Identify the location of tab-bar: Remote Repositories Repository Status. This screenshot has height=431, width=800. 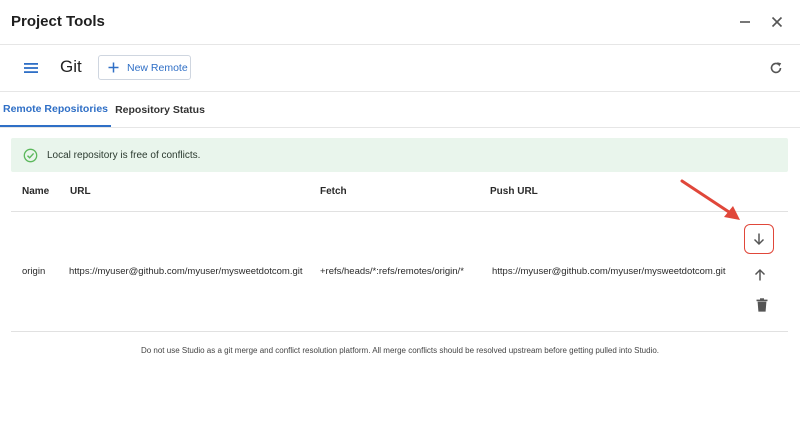
(400, 110).